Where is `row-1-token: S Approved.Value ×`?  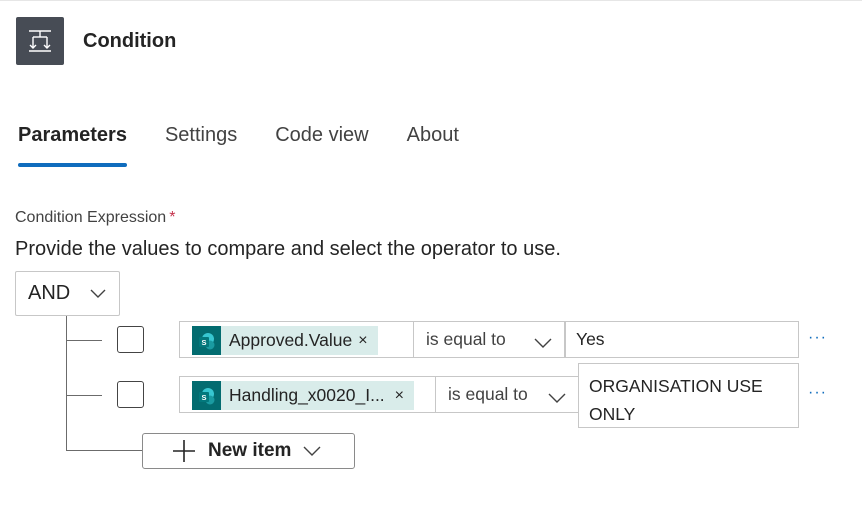 row-1-token: S Approved.Value × is located at coordinates (285, 340).